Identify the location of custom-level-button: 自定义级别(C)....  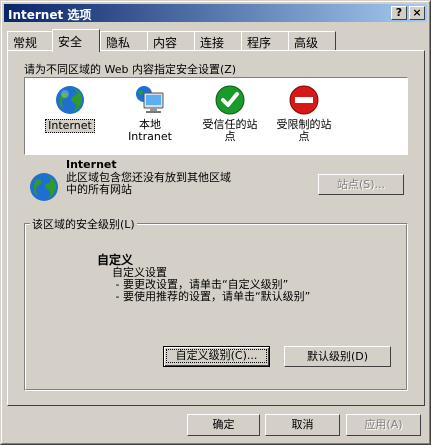
(216, 356).